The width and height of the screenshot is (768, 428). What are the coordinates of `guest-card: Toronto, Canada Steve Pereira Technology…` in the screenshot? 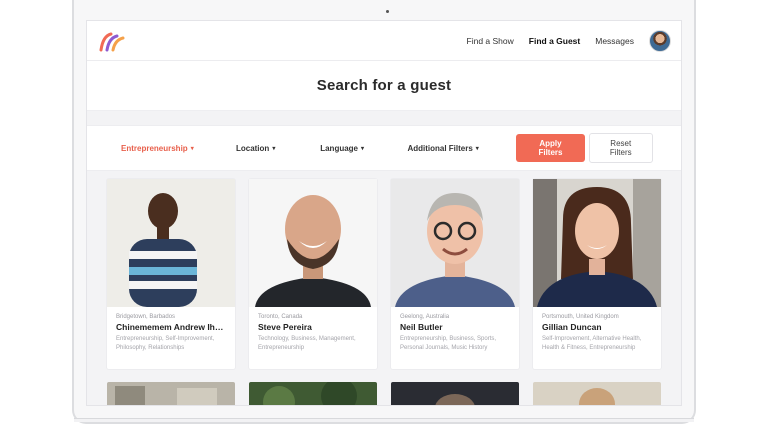 It's located at (313, 274).